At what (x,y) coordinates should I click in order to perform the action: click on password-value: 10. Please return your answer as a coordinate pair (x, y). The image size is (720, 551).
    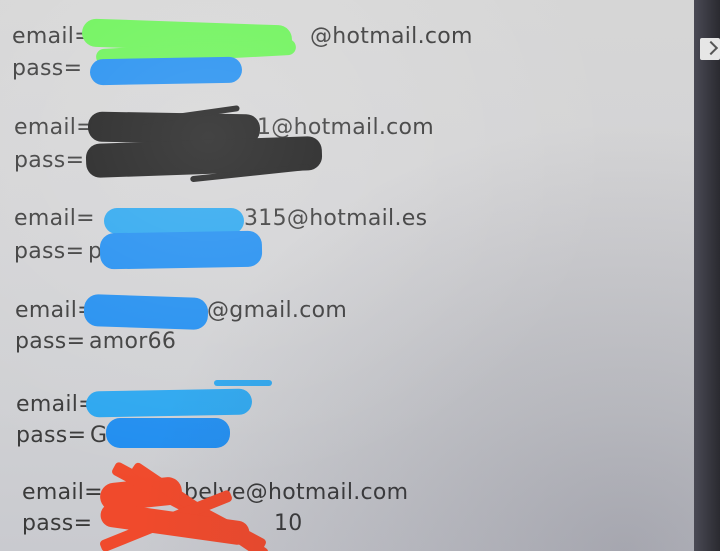
    Looking at the image, I should click on (288, 523).